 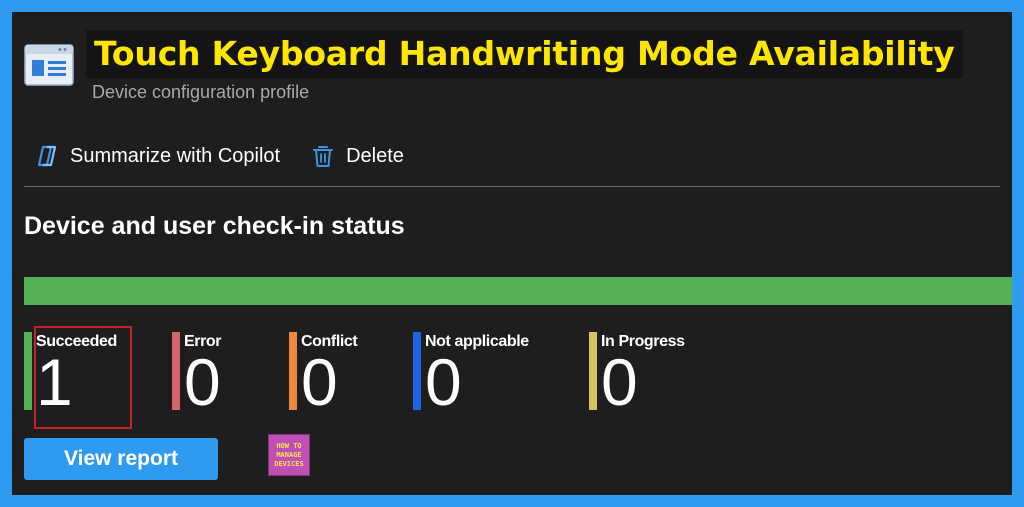 I want to click on toolbar: Summarize with Copilot Delete, so click(x=219, y=156).